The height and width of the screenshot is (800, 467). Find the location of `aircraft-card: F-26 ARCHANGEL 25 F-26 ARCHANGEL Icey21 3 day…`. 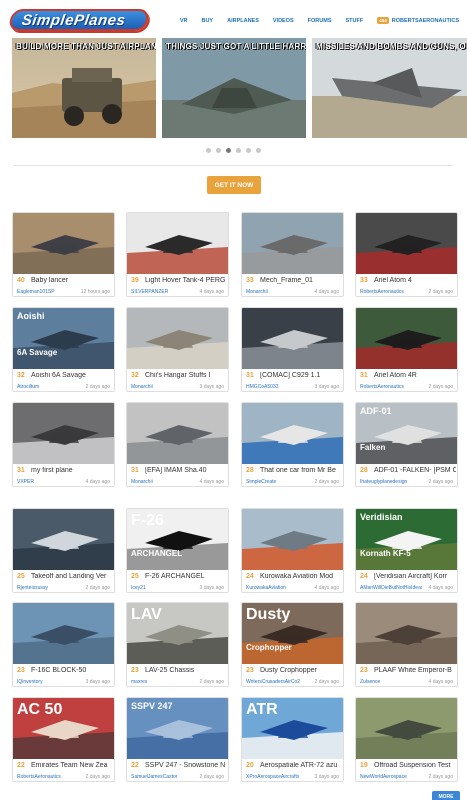

aircraft-card: F-26 ARCHANGEL 25 F-26 ARCHANGEL Icey21 3 day… is located at coordinates (177, 550).